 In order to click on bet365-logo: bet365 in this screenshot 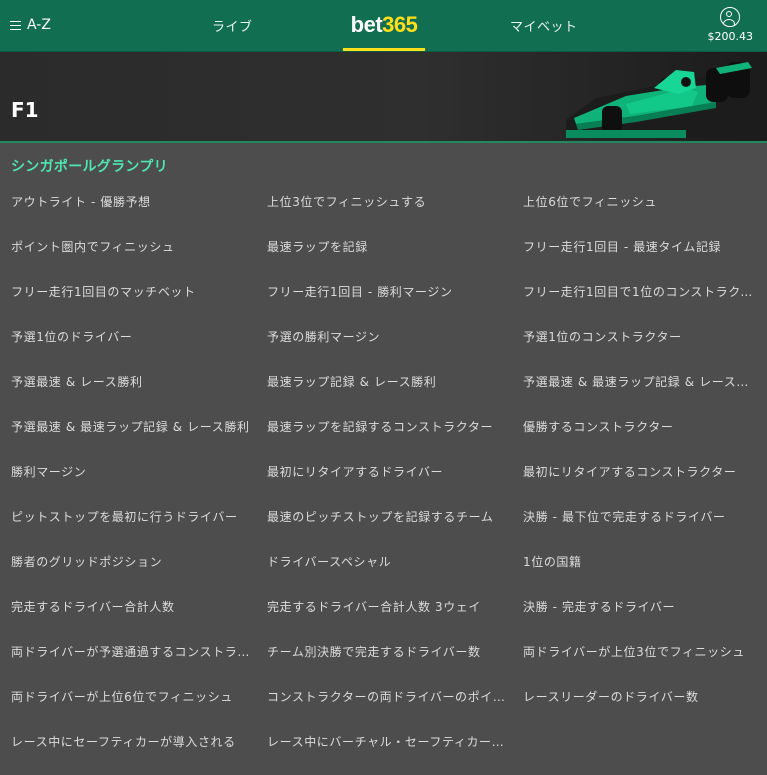, I will do `click(384, 25)`.